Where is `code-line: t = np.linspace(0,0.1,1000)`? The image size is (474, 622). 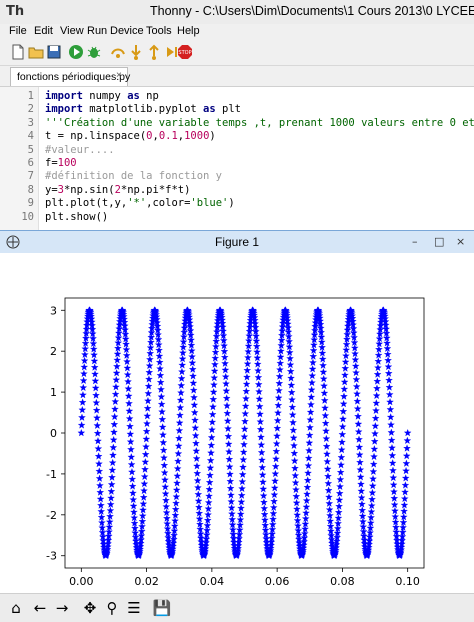
code-line: t = np.linspace(0,0.1,1000) is located at coordinates (130, 136).